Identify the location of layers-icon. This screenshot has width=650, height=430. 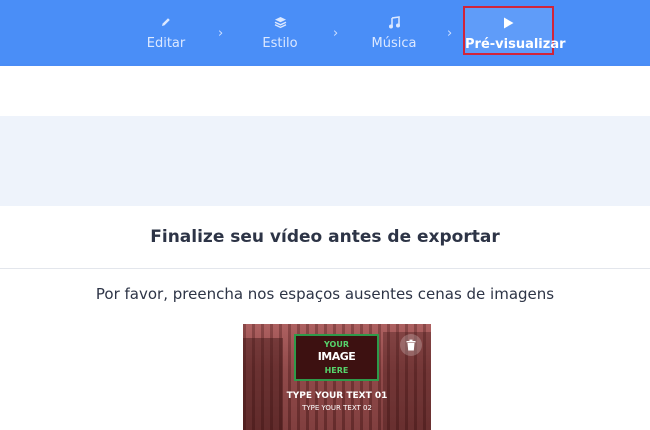
(280, 23).